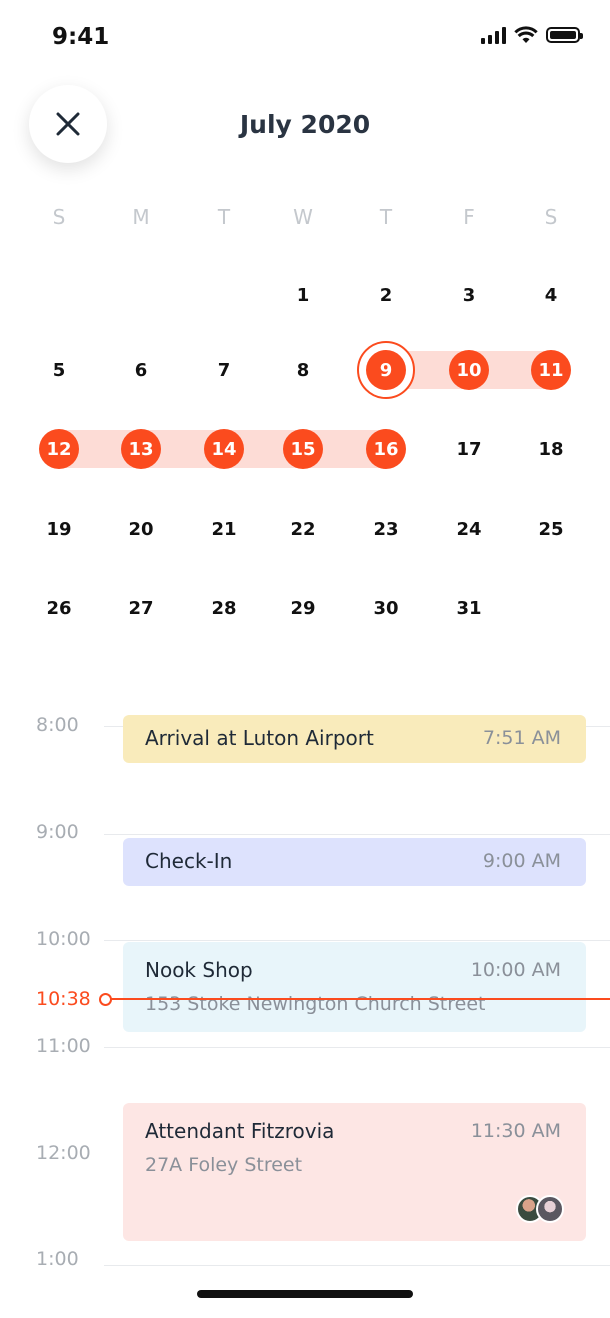 The height and width of the screenshot is (1318, 610). I want to click on calendar-day-18: 18, so click(551, 449).